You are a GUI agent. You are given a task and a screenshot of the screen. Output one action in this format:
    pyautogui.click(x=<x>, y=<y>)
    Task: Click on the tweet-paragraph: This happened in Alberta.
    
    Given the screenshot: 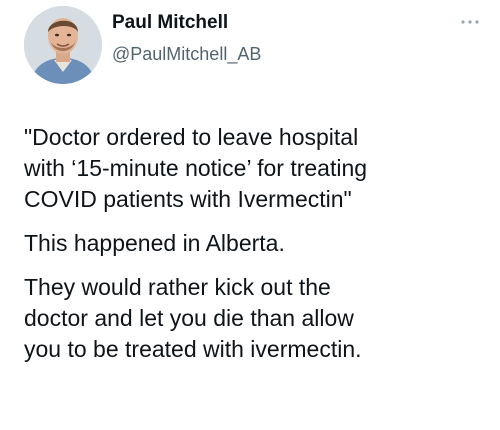 What is the action you would take?
    pyautogui.click(x=259, y=243)
    